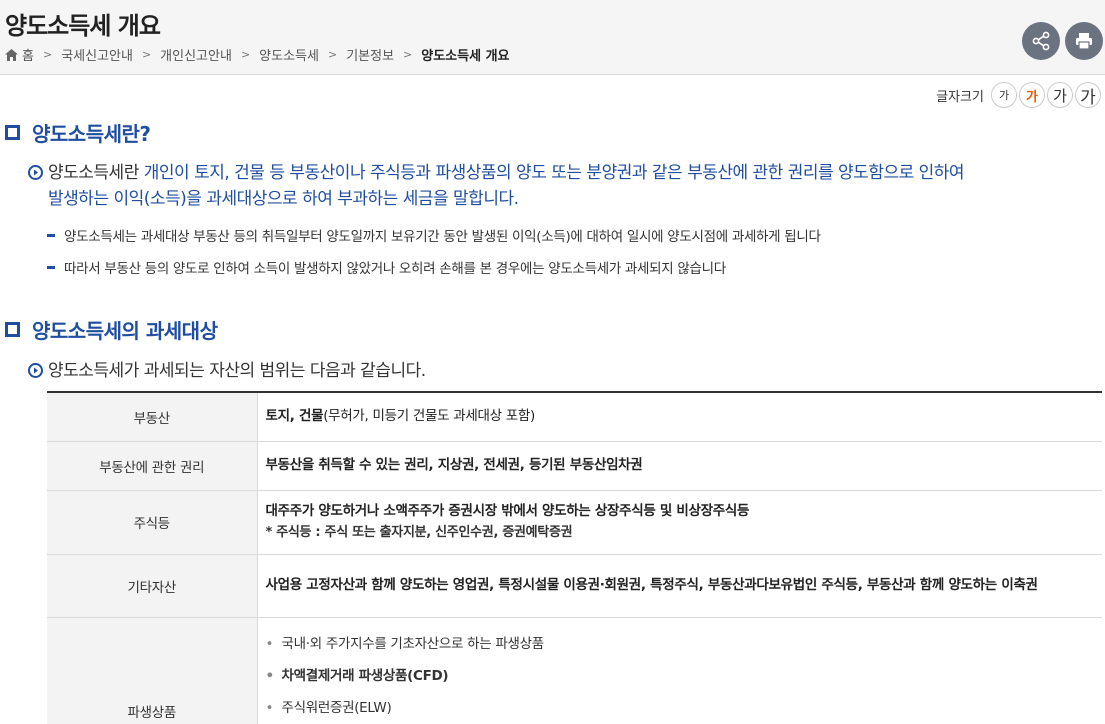 Image resolution: width=1105 pixels, height=724 pixels. I want to click on breadcrumb-personal-filing-guide: 개인신고안내, so click(196, 54).